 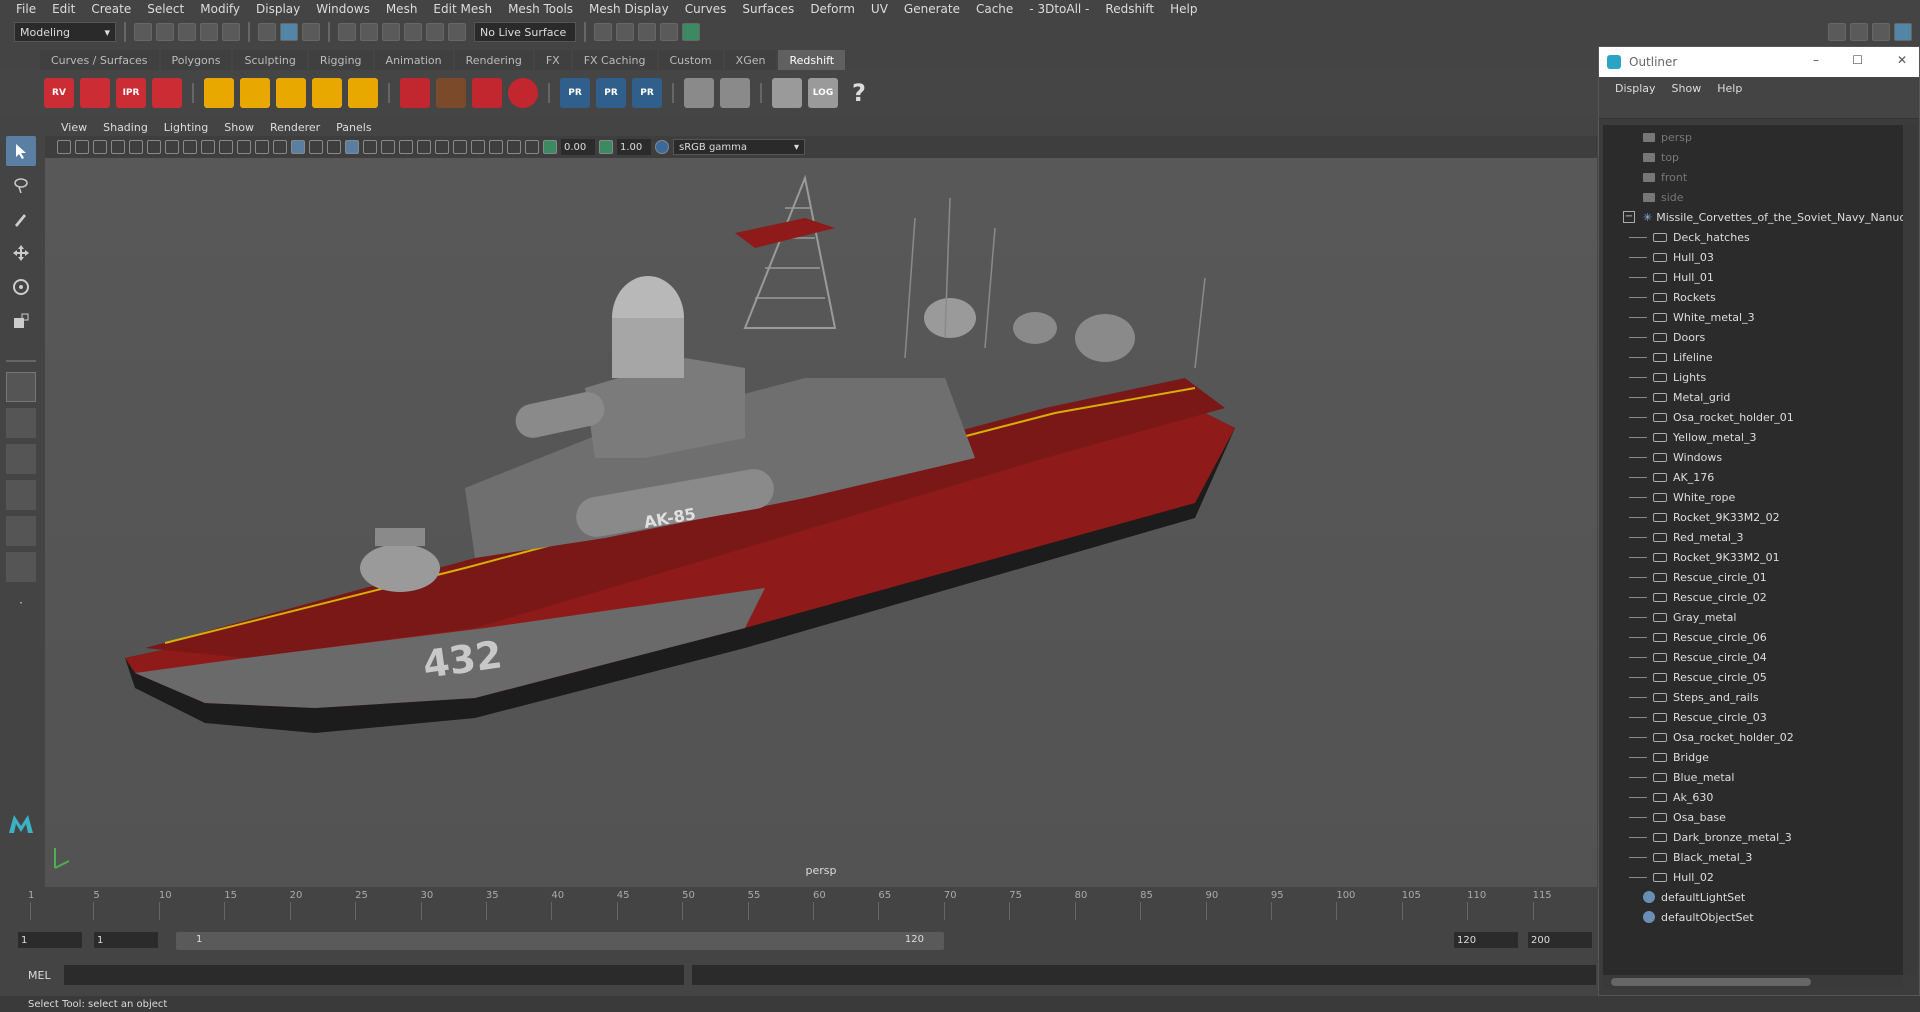 I want to click on outliner-row: top, so click(x=1661, y=157).